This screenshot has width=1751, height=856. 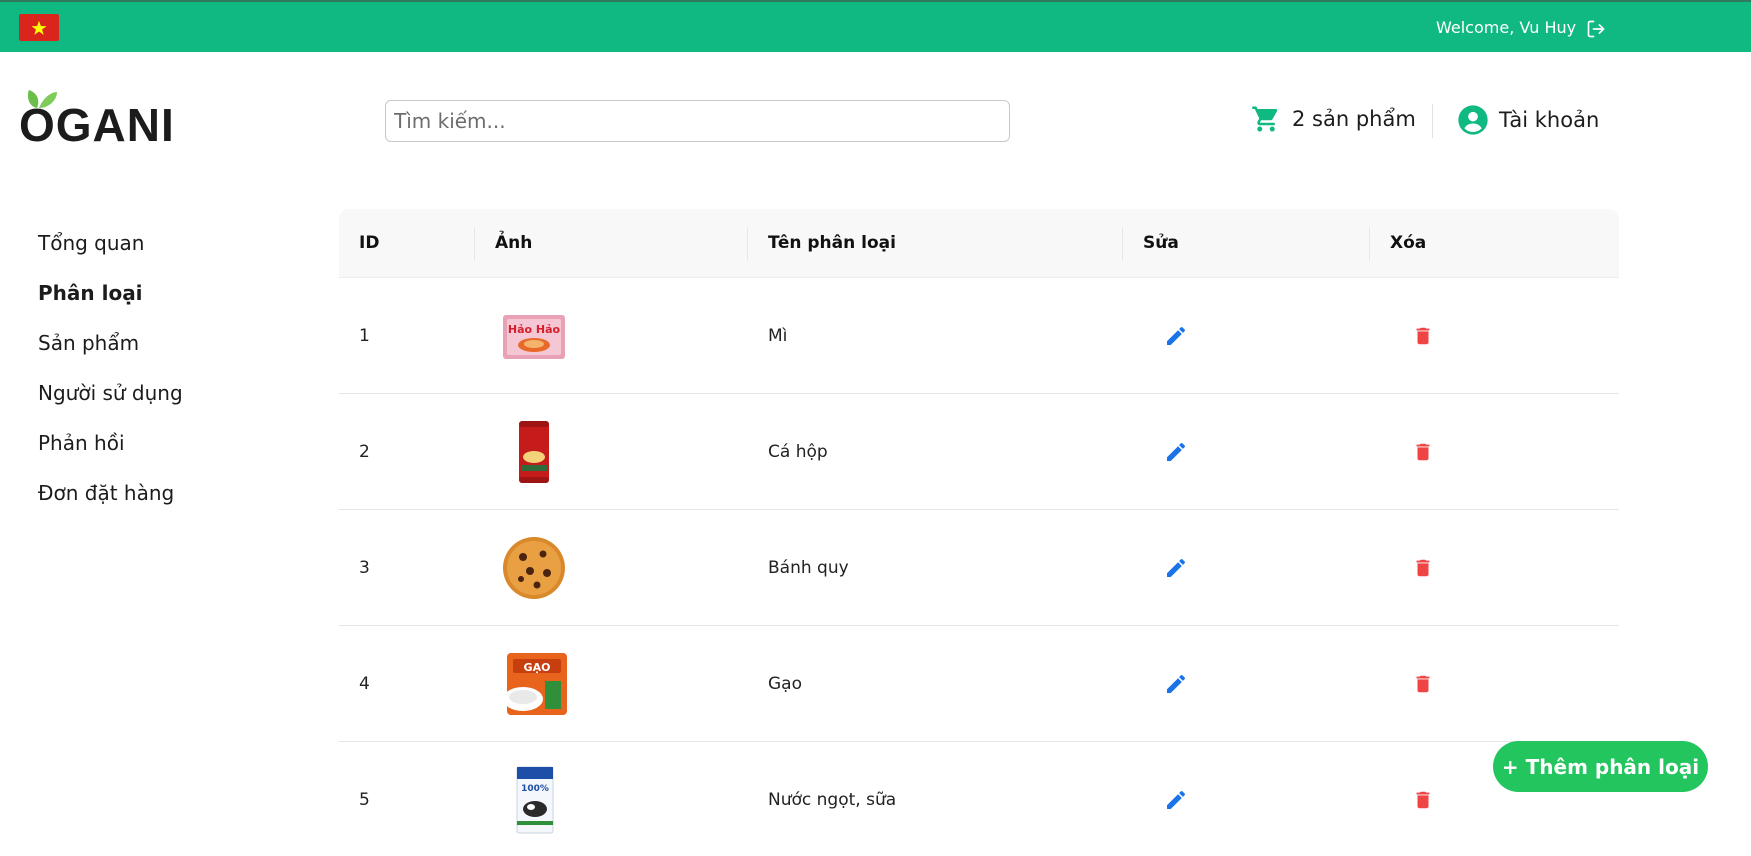 I want to click on column-header-name: Tên phân loại, so click(x=832, y=243).